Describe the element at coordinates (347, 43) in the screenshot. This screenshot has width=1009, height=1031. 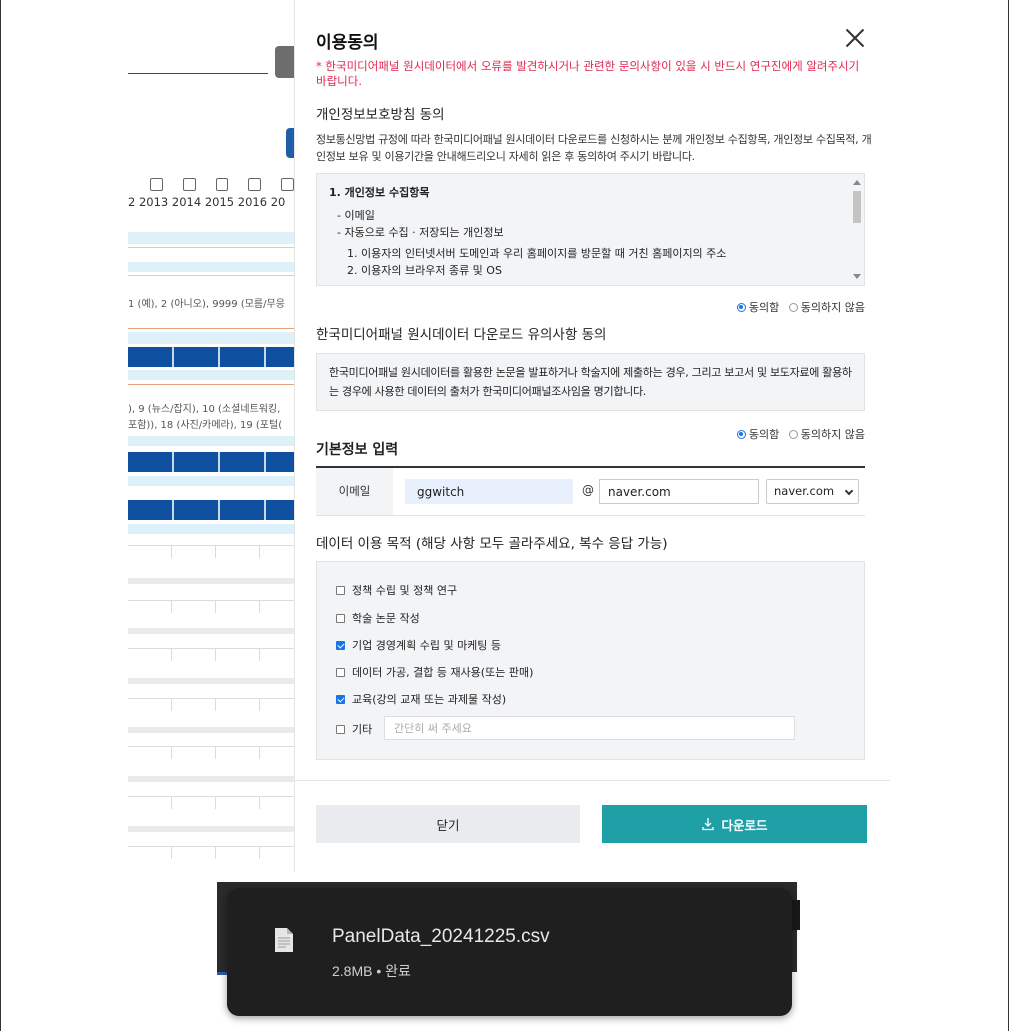
I see `modal-title: 이용동의` at that location.